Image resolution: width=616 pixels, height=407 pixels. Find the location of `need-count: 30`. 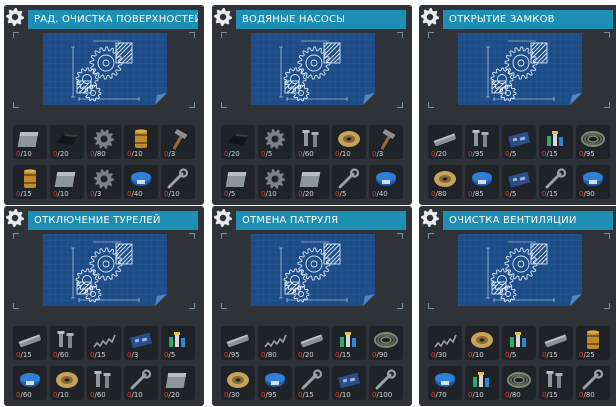

need-count: 30 is located at coordinates (235, 395).